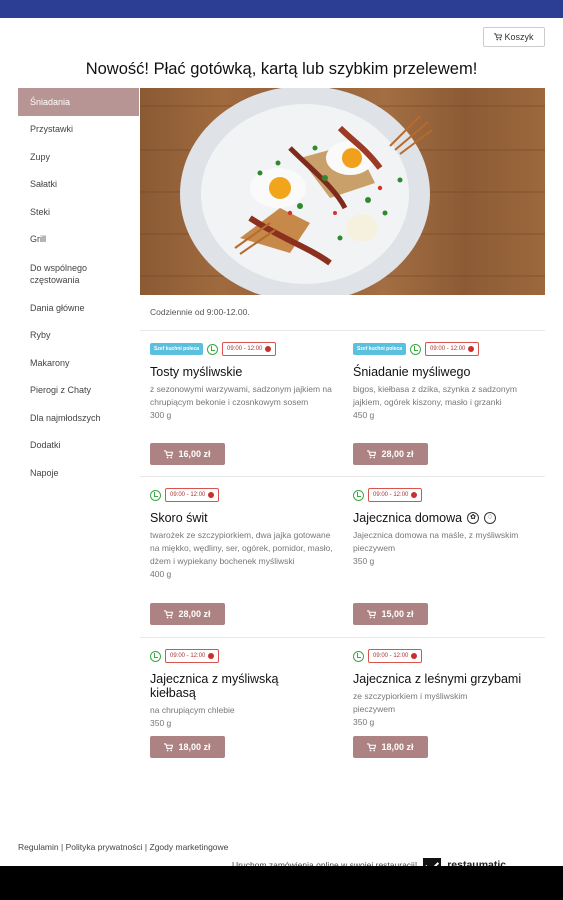 The image size is (563, 900). What do you see at coordinates (78, 212) in the screenshot?
I see `sidebar-item-steki: Steki` at bounding box center [78, 212].